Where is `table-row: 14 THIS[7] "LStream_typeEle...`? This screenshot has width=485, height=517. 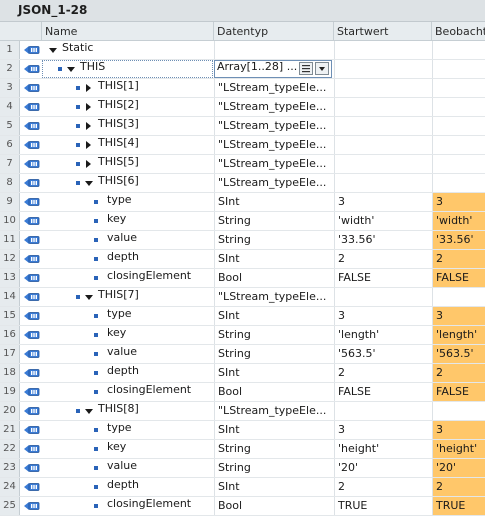
table-row: 14 THIS[7] "LStream_typeEle... is located at coordinates (242, 297).